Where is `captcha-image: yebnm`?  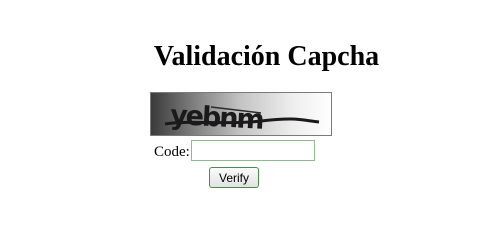
captcha-image: yebnm is located at coordinates (241, 114).